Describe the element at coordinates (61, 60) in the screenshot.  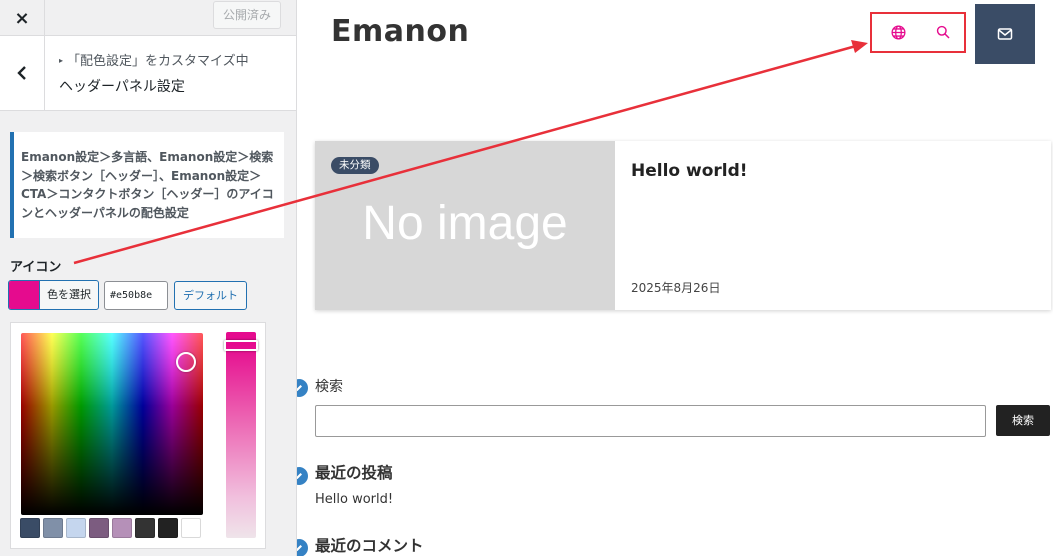
I see `breadcrumb-triangle-icon: ▸` at that location.